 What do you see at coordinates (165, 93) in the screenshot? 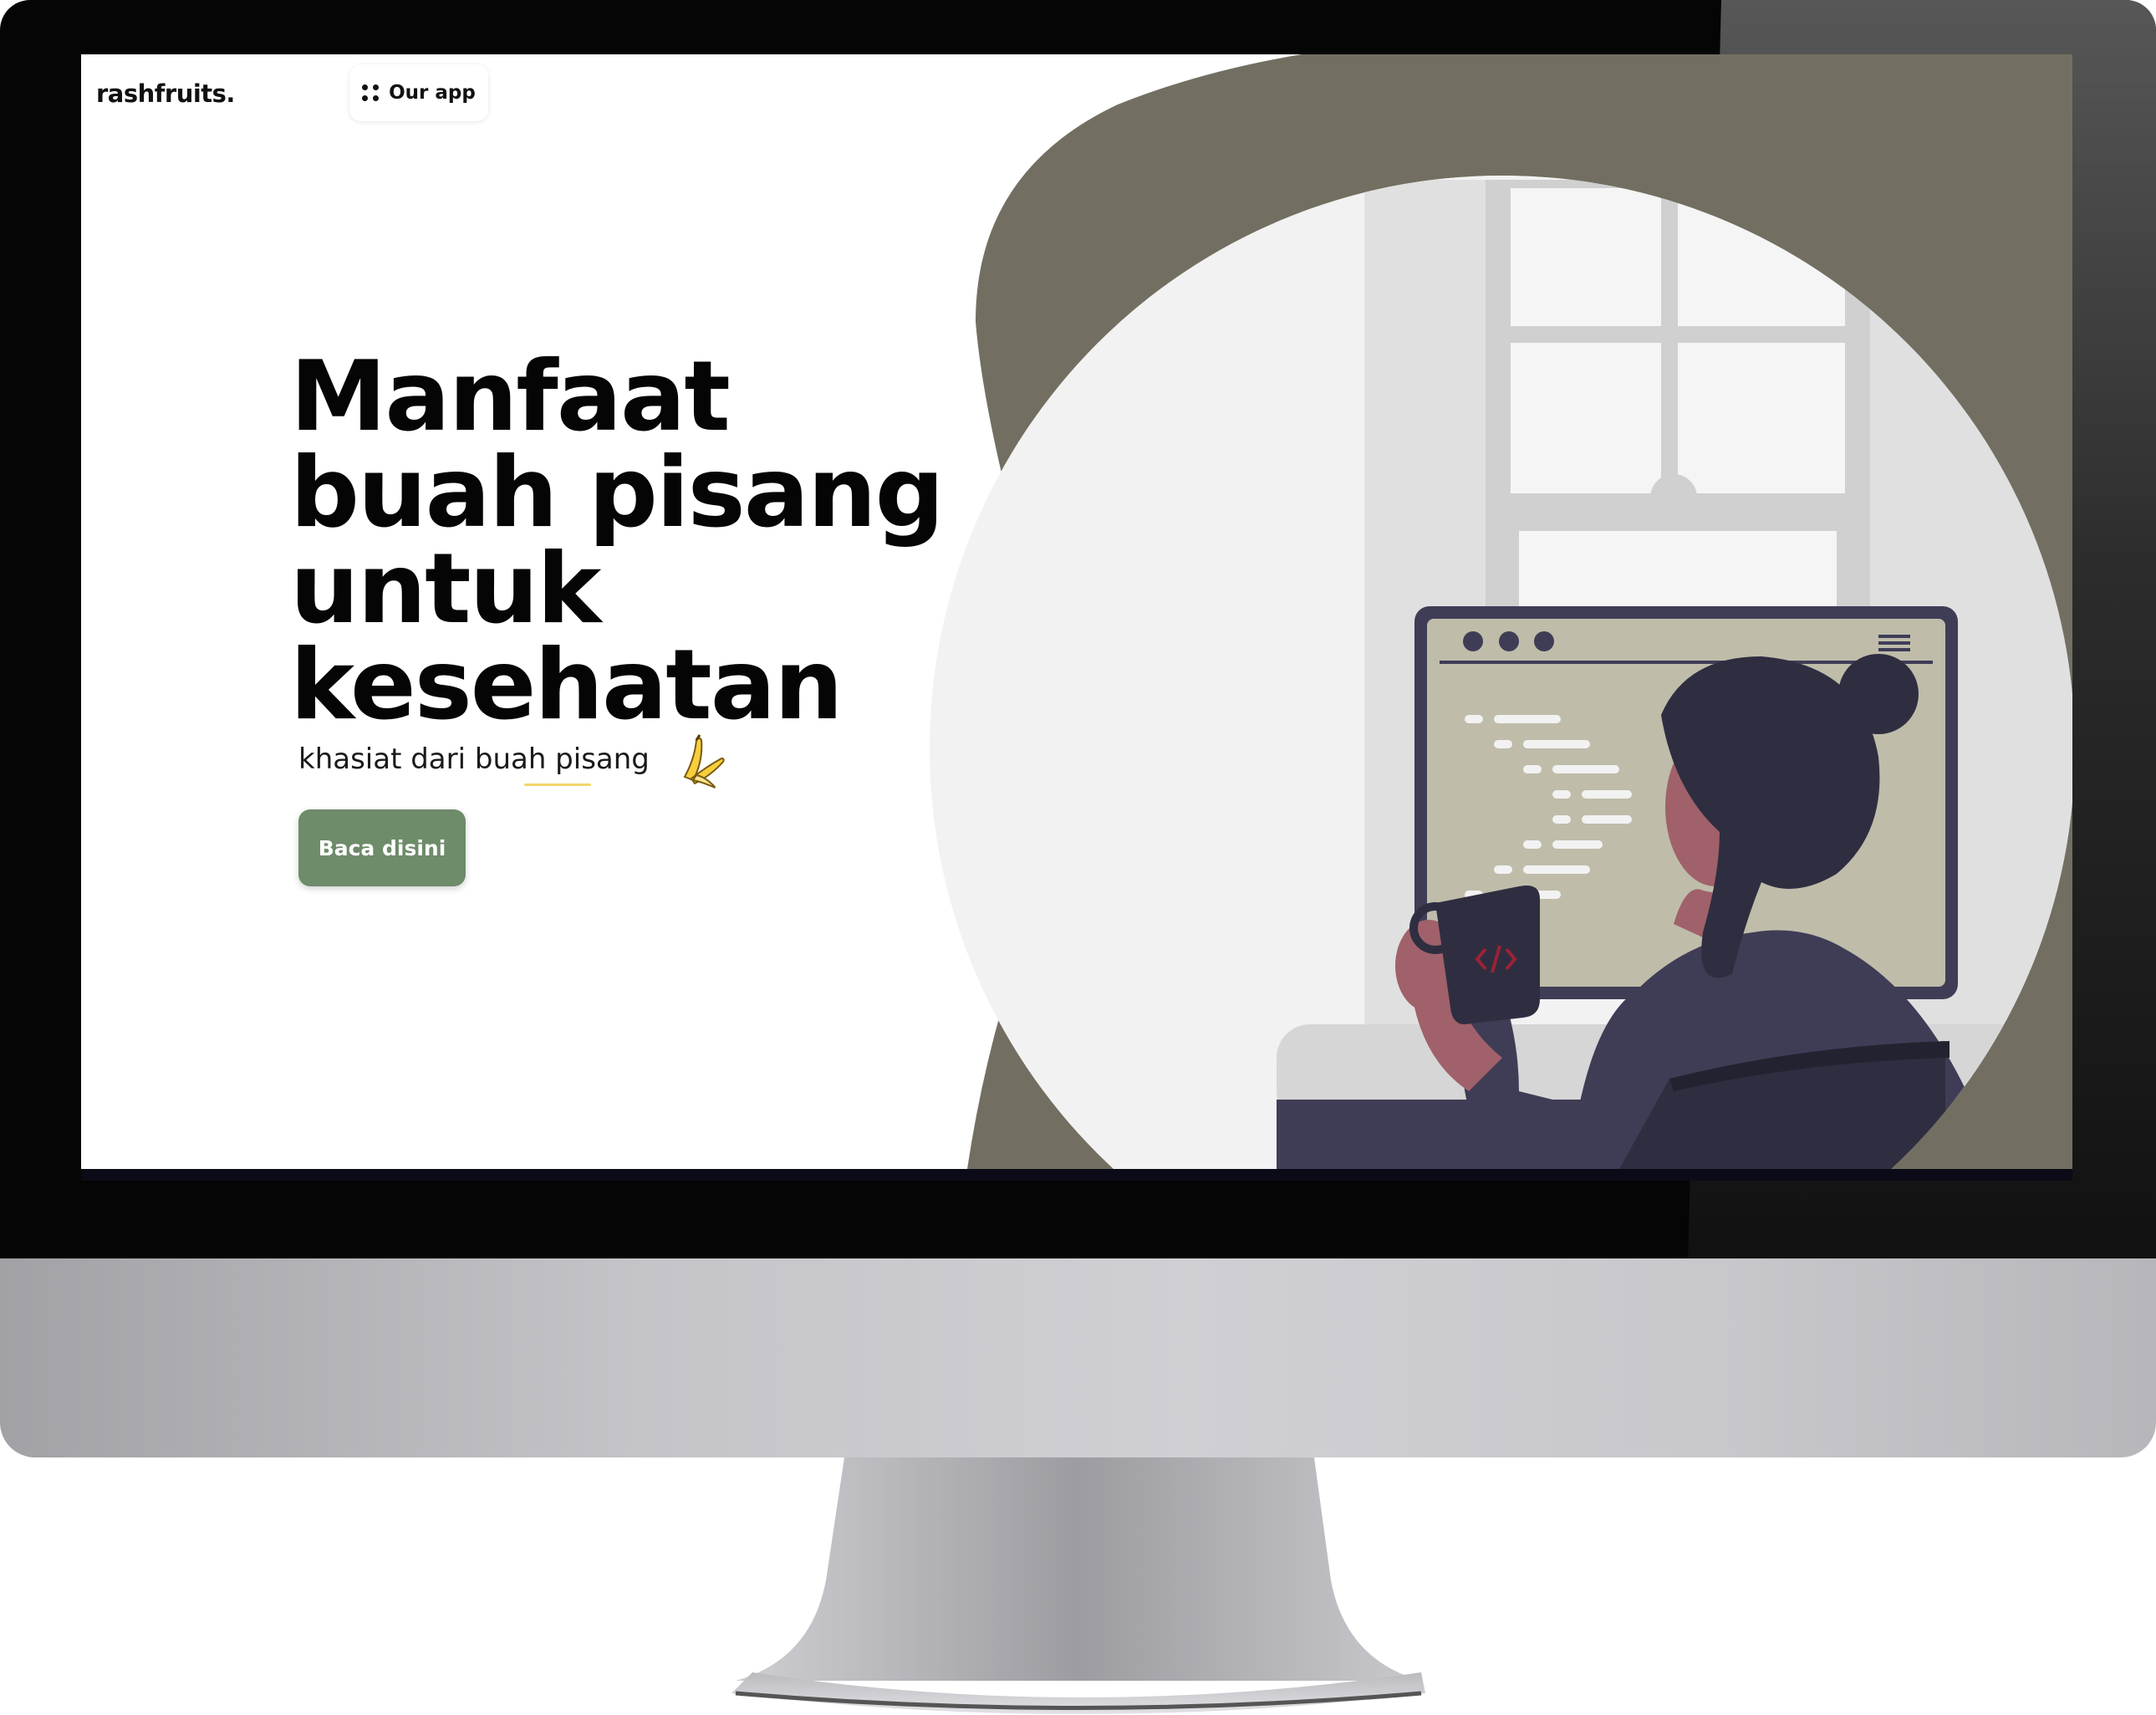
I see `brand-logo: rashfruits.` at bounding box center [165, 93].